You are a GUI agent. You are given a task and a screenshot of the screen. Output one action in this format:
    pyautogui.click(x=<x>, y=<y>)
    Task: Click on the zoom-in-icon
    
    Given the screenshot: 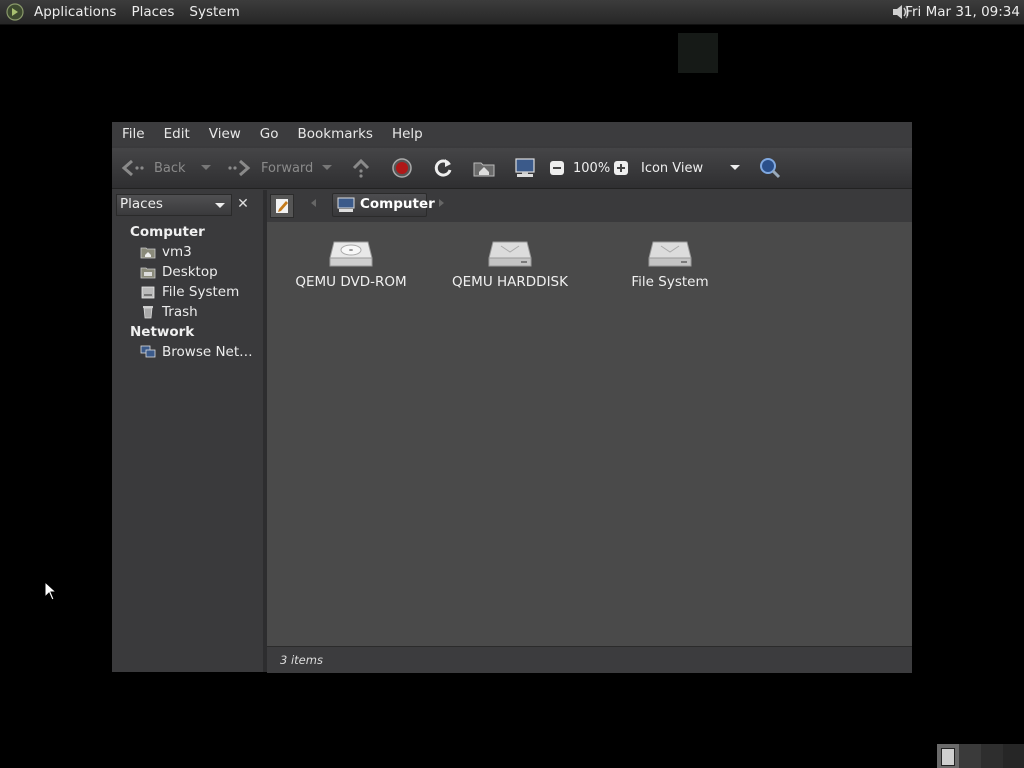 What is the action you would take?
    pyautogui.click(x=621, y=168)
    